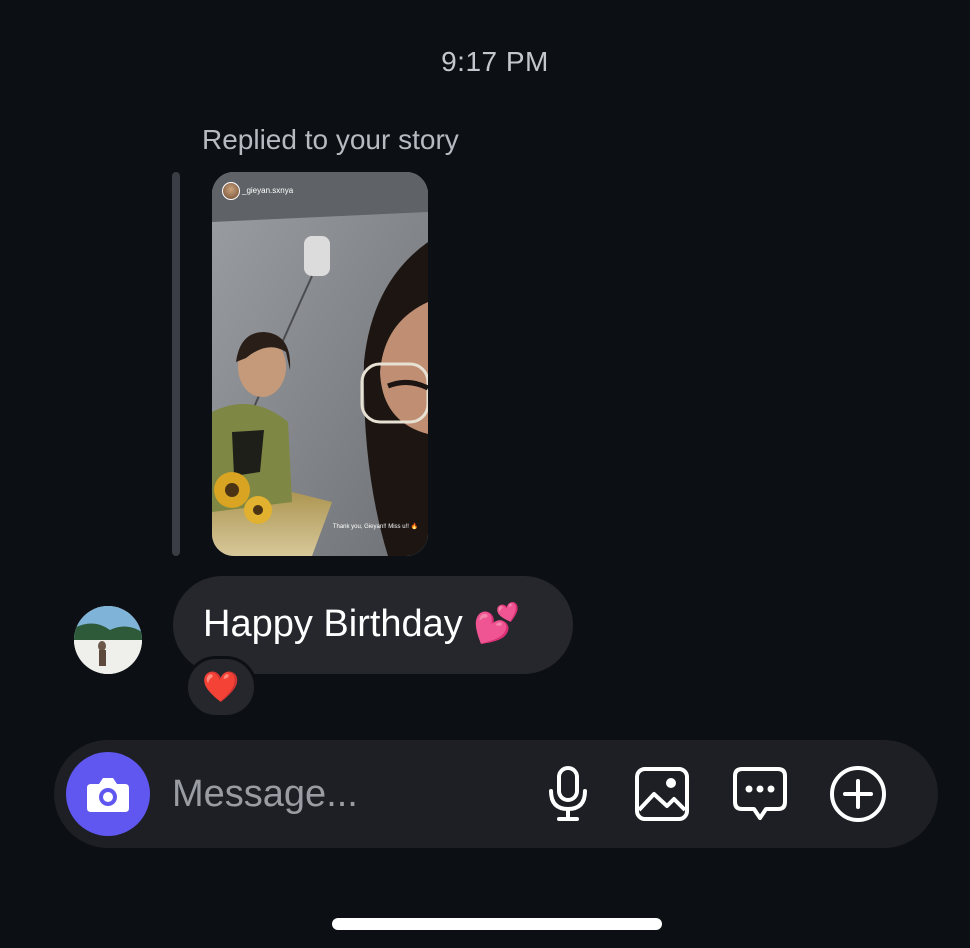 Image resolution: width=970 pixels, height=948 pixels. I want to click on gallery-button, so click(662, 794).